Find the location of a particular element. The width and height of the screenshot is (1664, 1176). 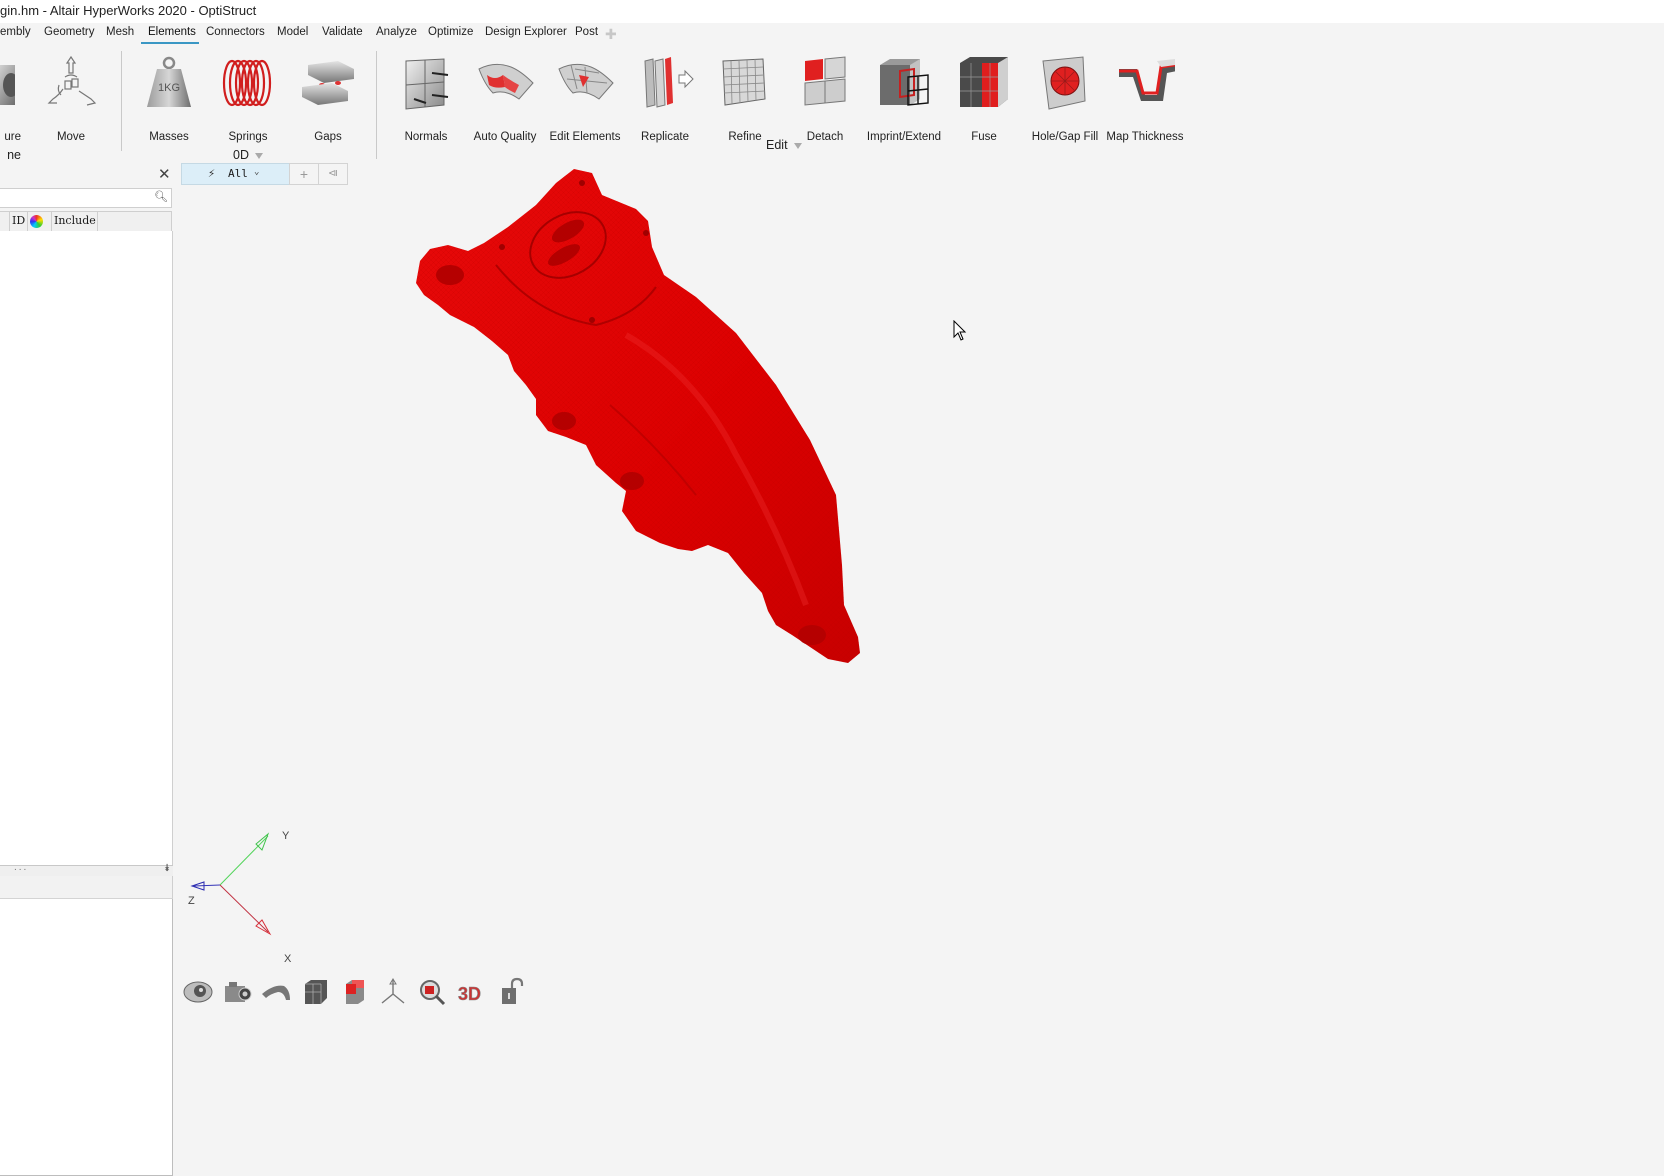

column-divider is located at coordinates (27, 221).